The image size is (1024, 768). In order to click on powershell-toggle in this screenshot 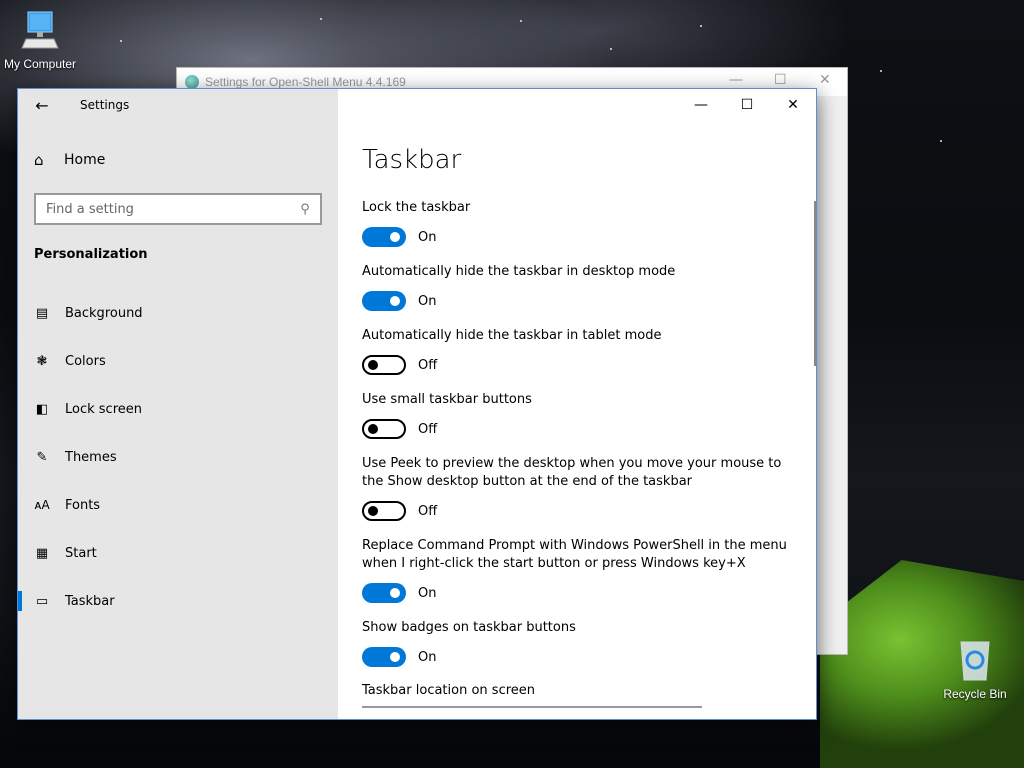, I will do `click(384, 593)`.